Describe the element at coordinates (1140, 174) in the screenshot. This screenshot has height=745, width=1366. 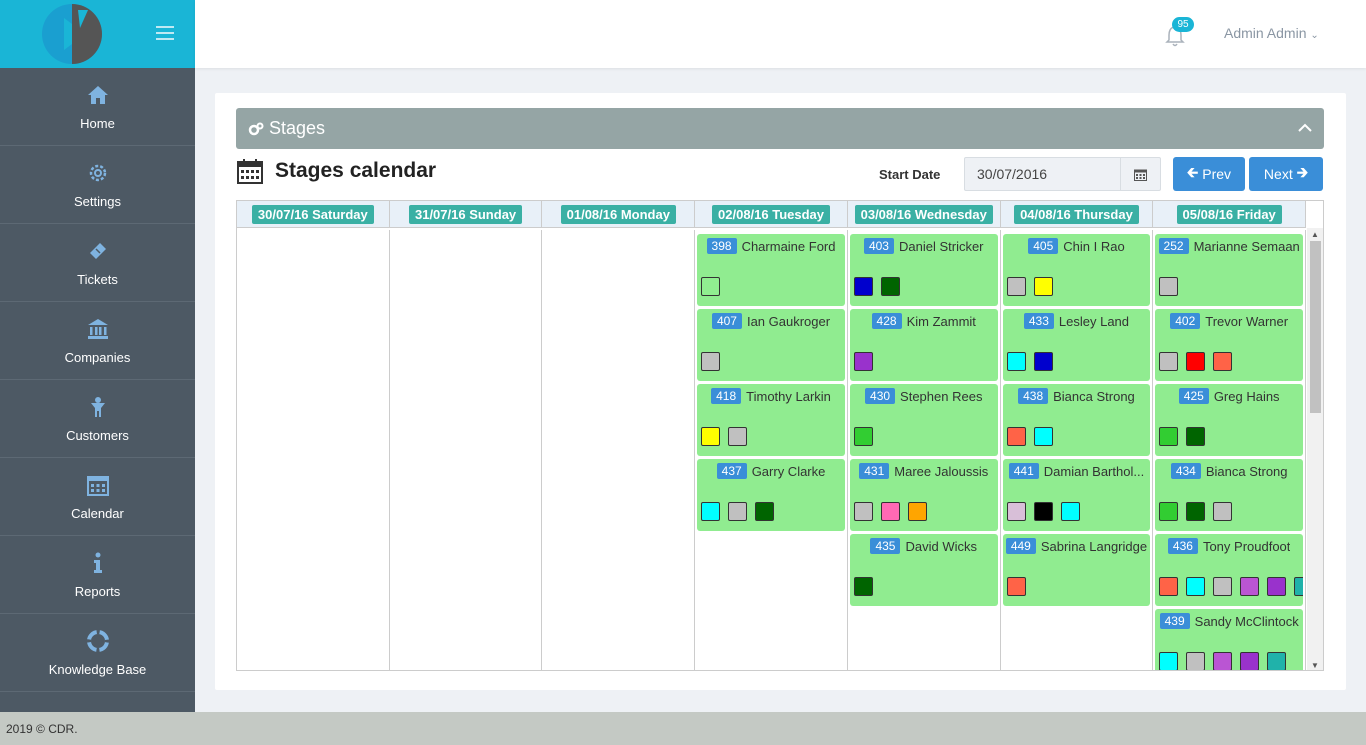
I see `datepicker-button` at that location.